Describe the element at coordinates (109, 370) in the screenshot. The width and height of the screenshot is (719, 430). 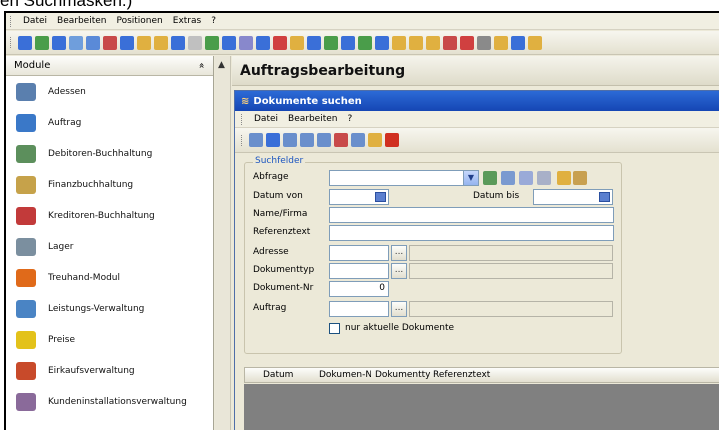
I see `sidebar-item: Eirkaufsverwaltung` at that location.